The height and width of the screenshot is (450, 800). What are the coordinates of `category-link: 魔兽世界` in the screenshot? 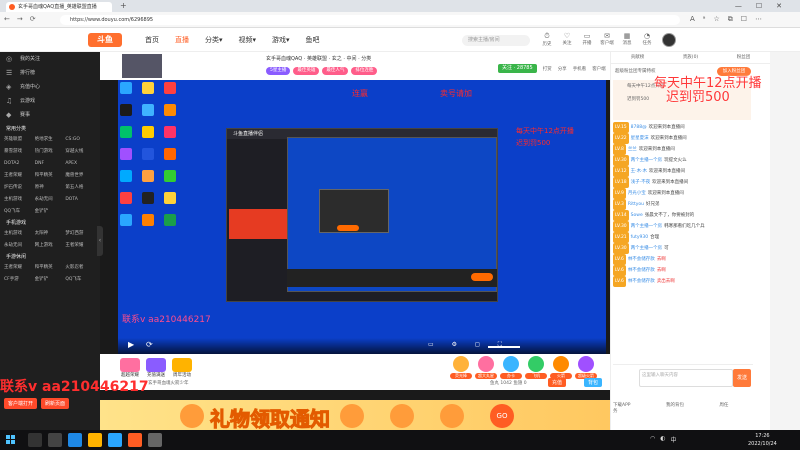 It's located at (80, 175).